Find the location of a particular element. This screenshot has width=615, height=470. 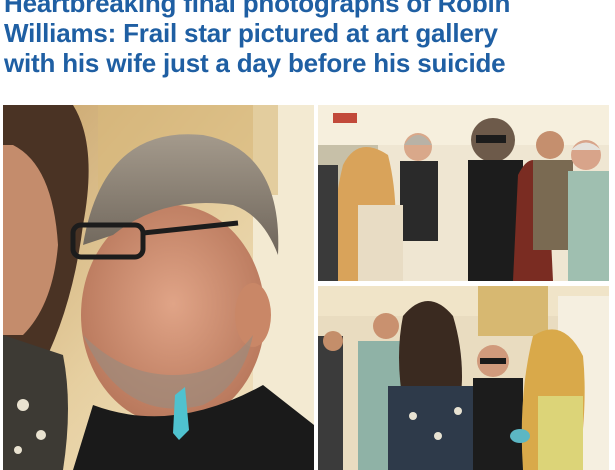

page-edge is located at coordinates (612, 285).